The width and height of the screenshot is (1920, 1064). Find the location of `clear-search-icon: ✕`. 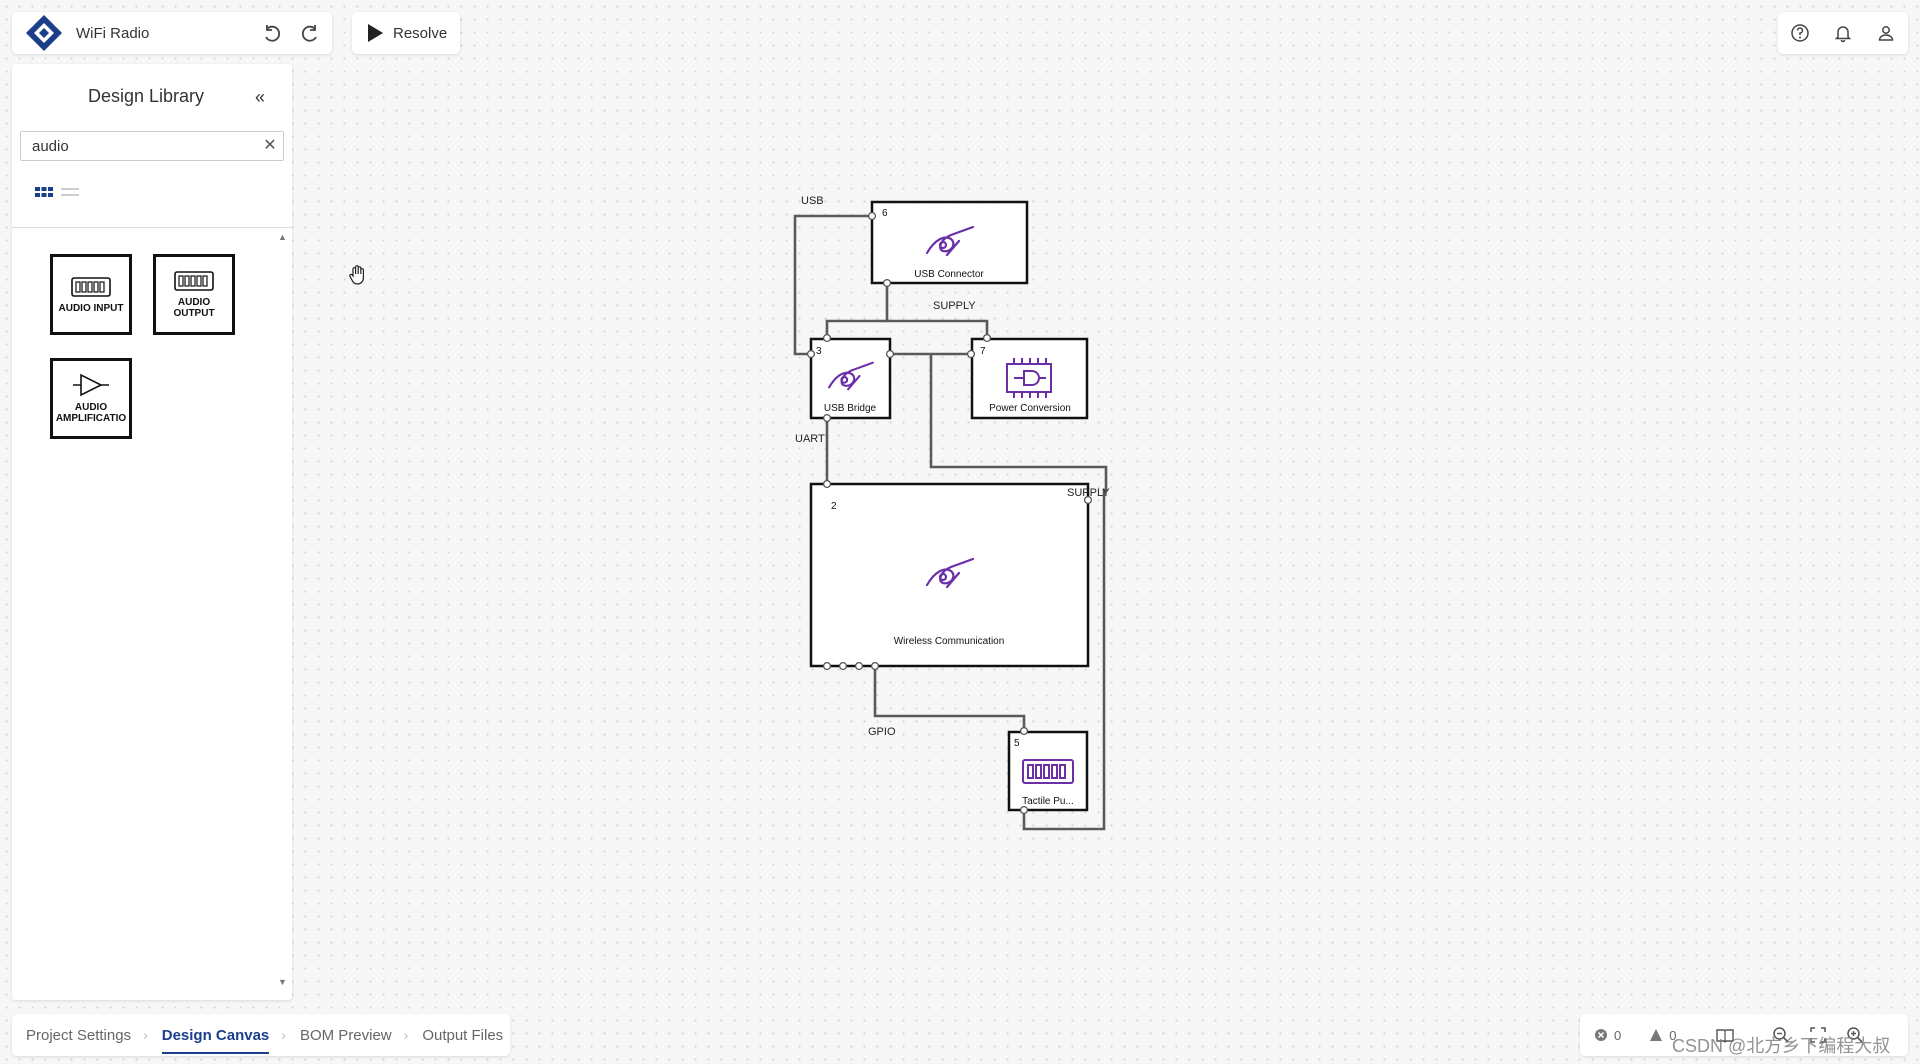

clear-search-icon: ✕ is located at coordinates (270, 146).